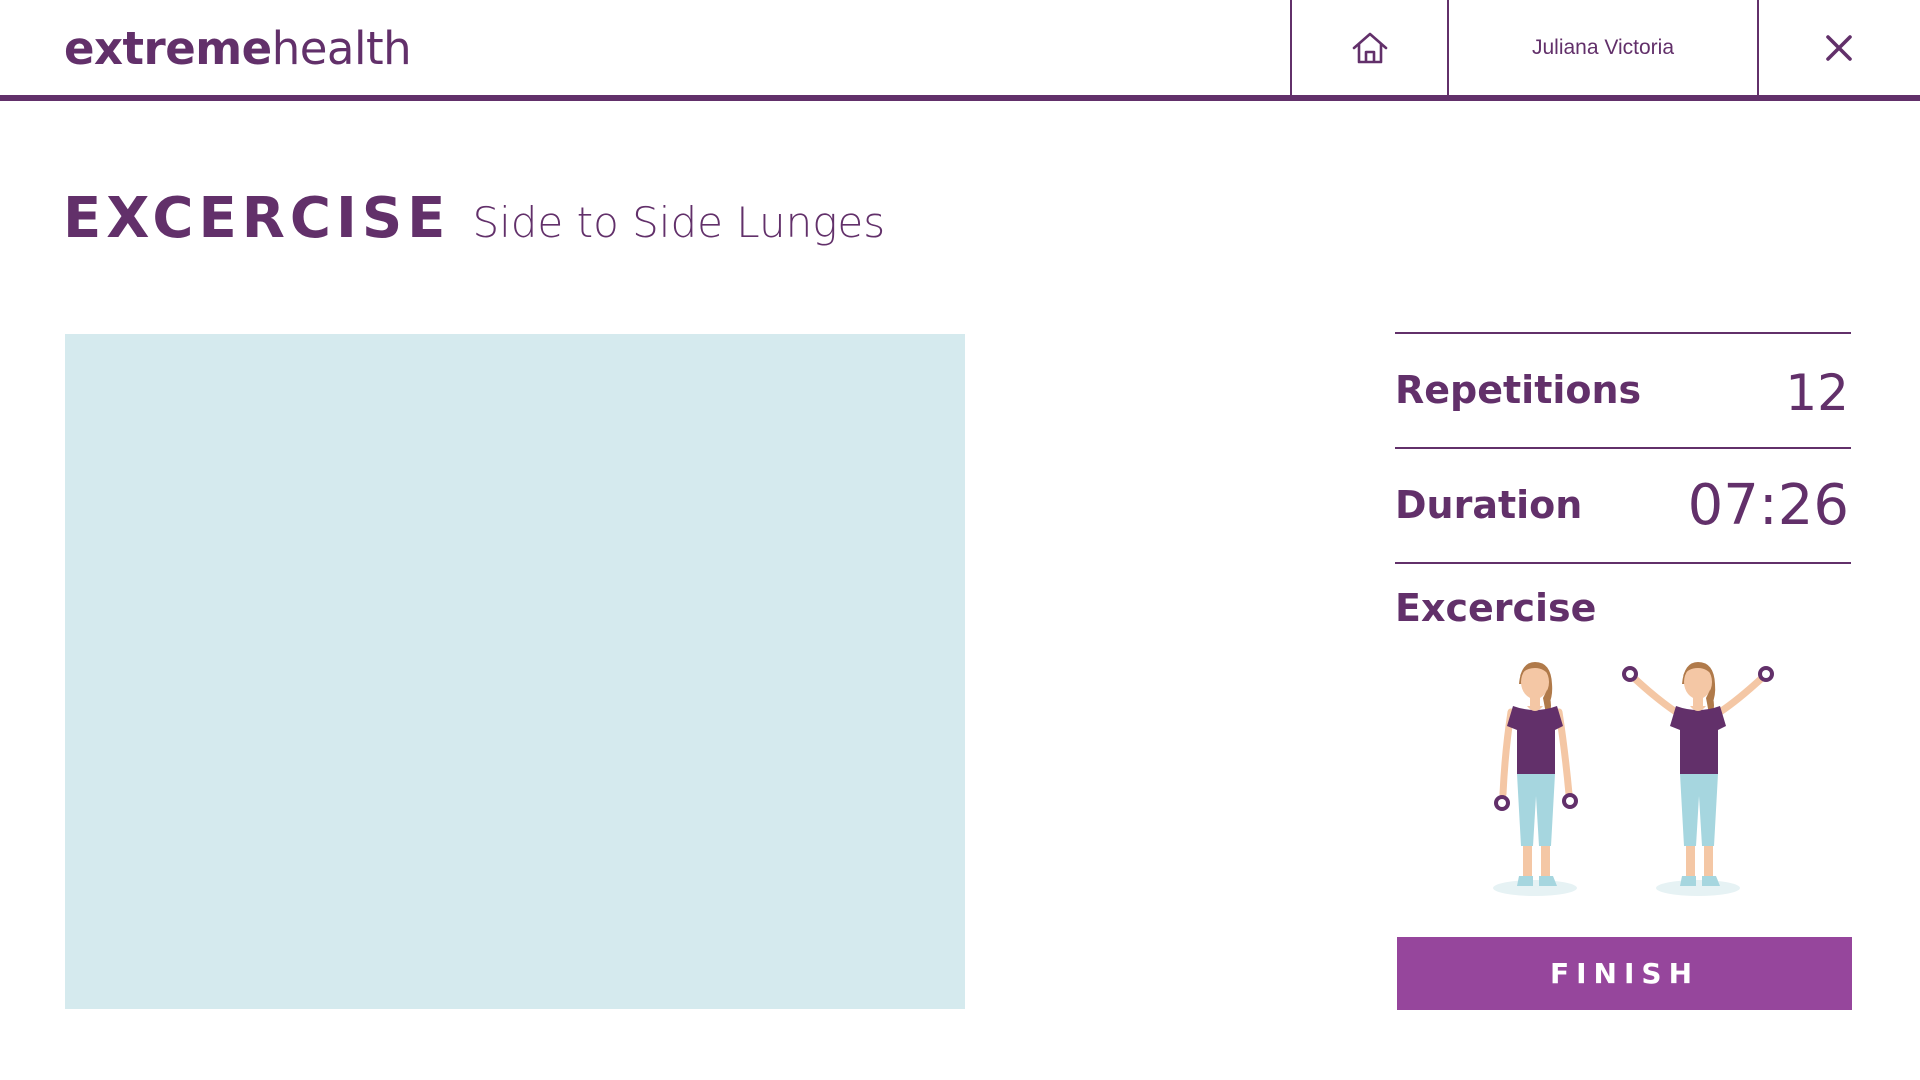  I want to click on exercise-illustration, so click(1633, 779).